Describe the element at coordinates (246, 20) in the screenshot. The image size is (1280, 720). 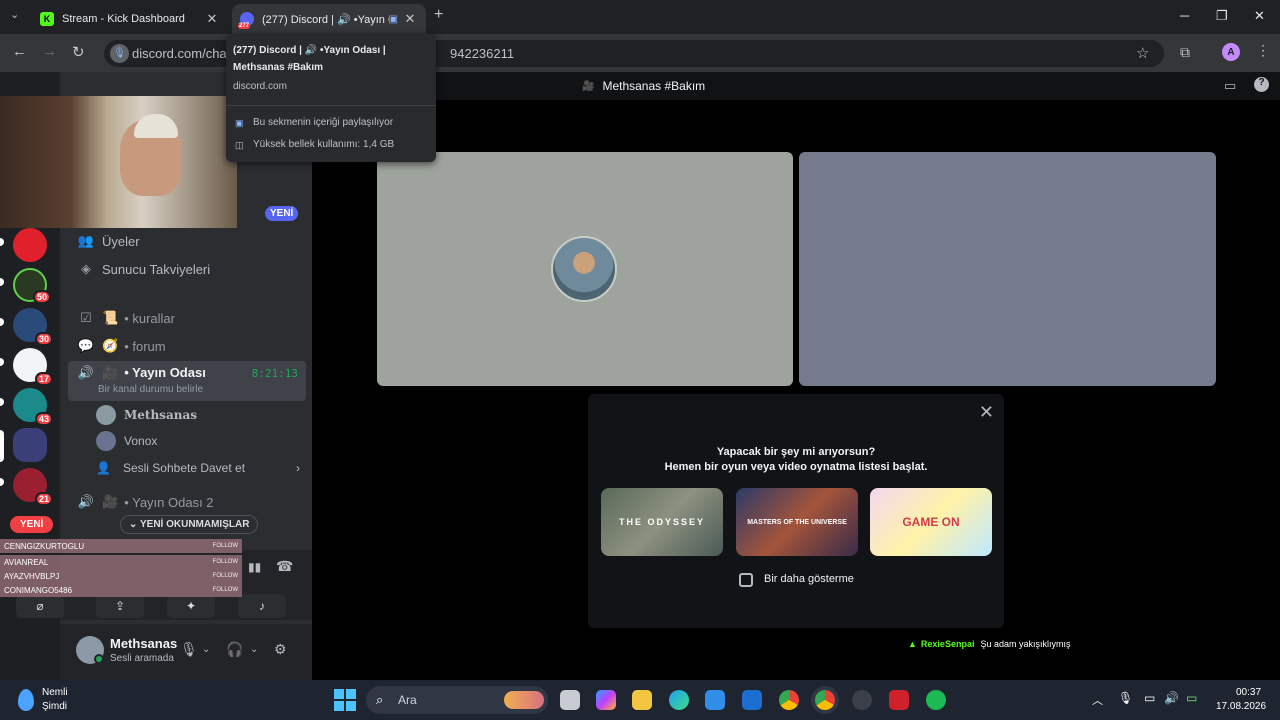
I see `discord-icon: 277` at that location.